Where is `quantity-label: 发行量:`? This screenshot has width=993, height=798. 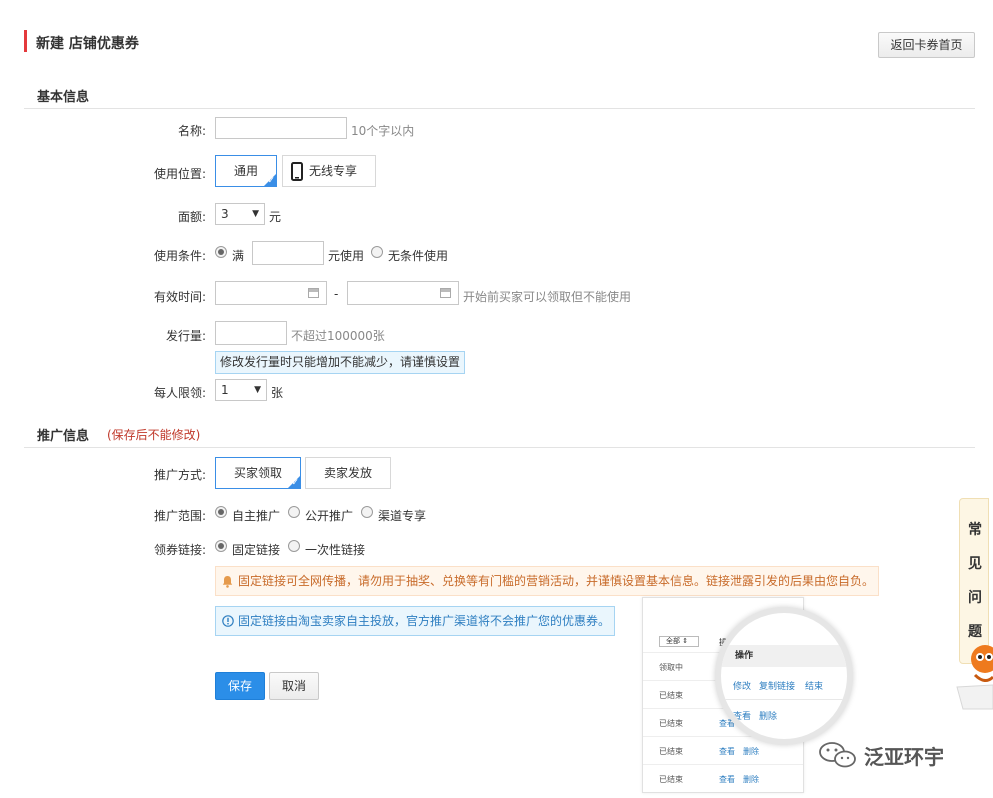
quantity-label: 发行量: is located at coordinates (185, 336).